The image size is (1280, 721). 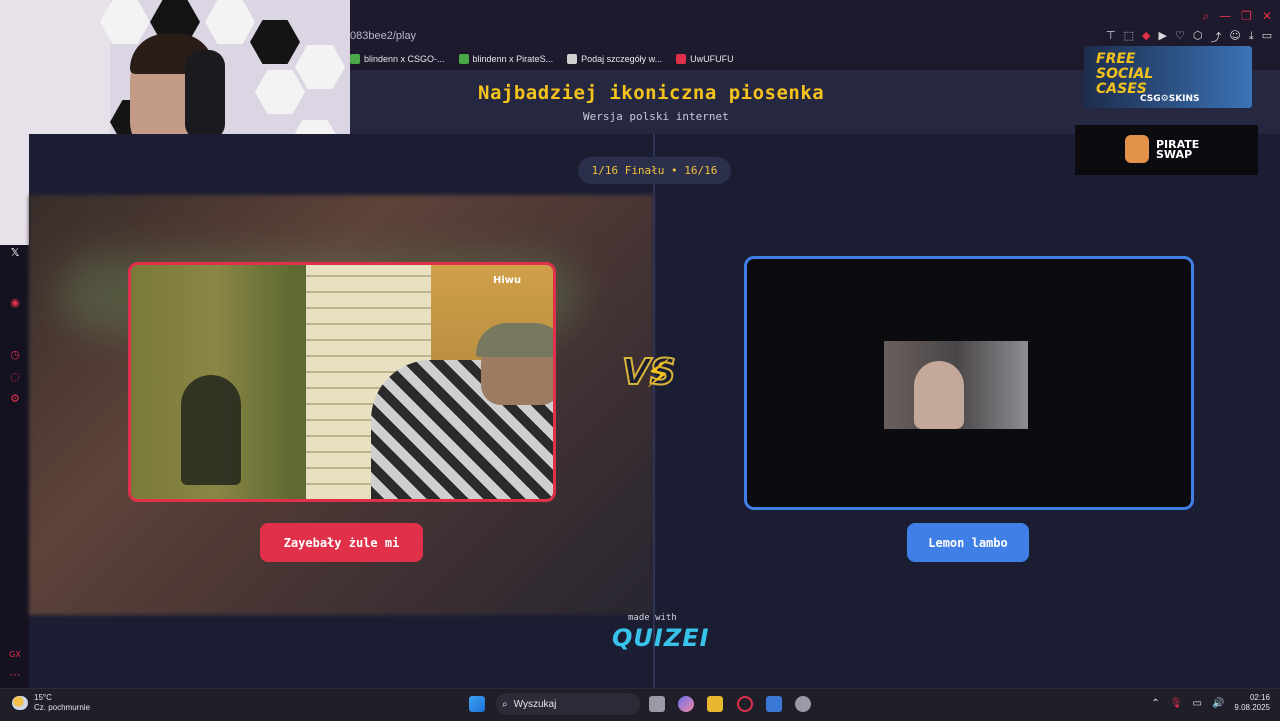 I want to click on weather-text: 15°C Cz. pochmurnie, so click(x=62, y=702).